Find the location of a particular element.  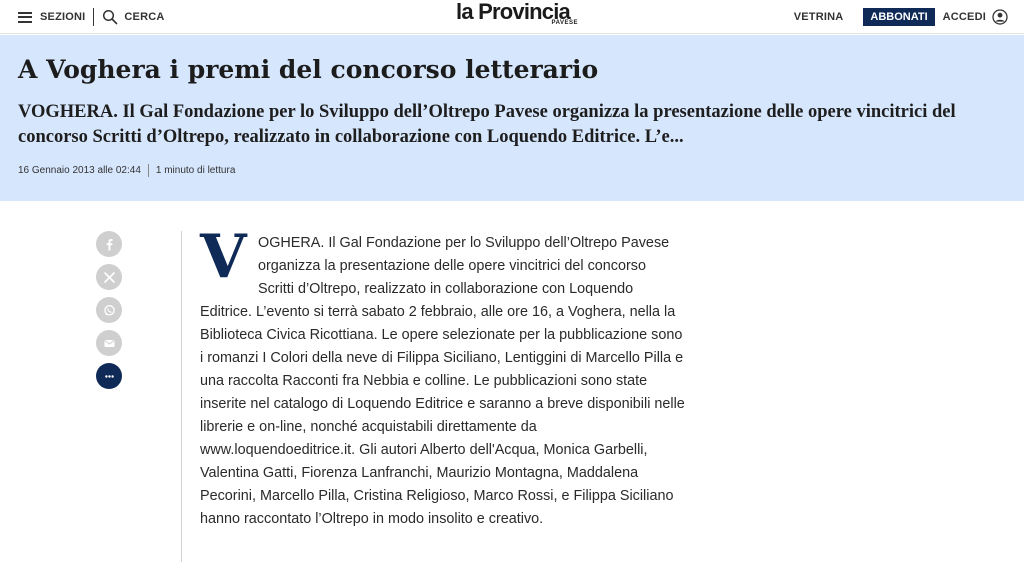

site-logo: la Provincia PAVESE is located at coordinates (514, 17).